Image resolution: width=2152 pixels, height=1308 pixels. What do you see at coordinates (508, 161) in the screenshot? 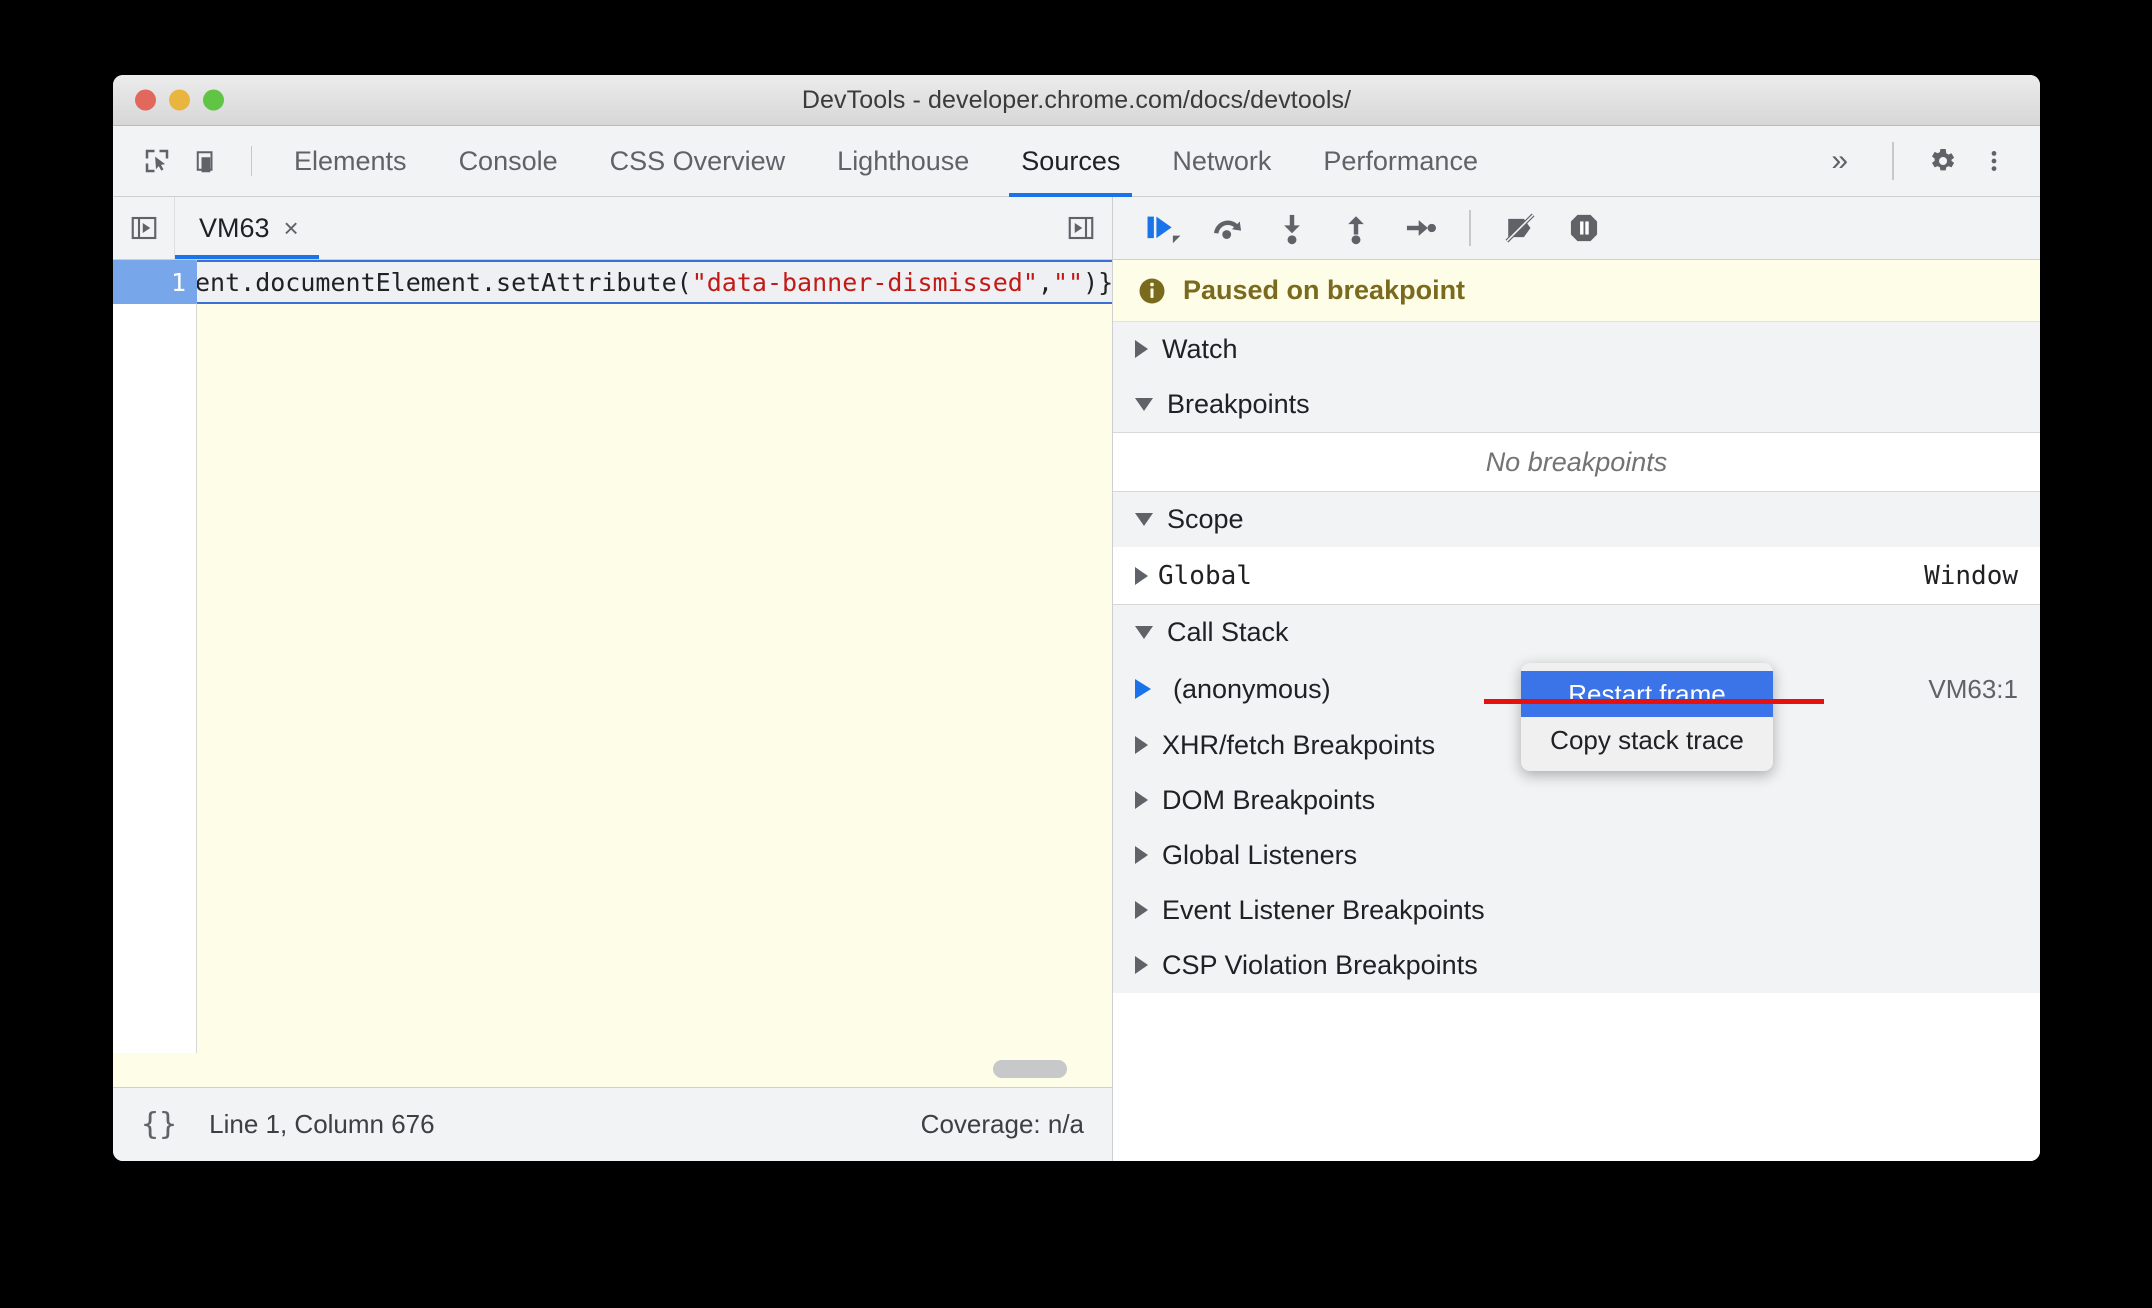
I see `tab-console: Console` at bounding box center [508, 161].